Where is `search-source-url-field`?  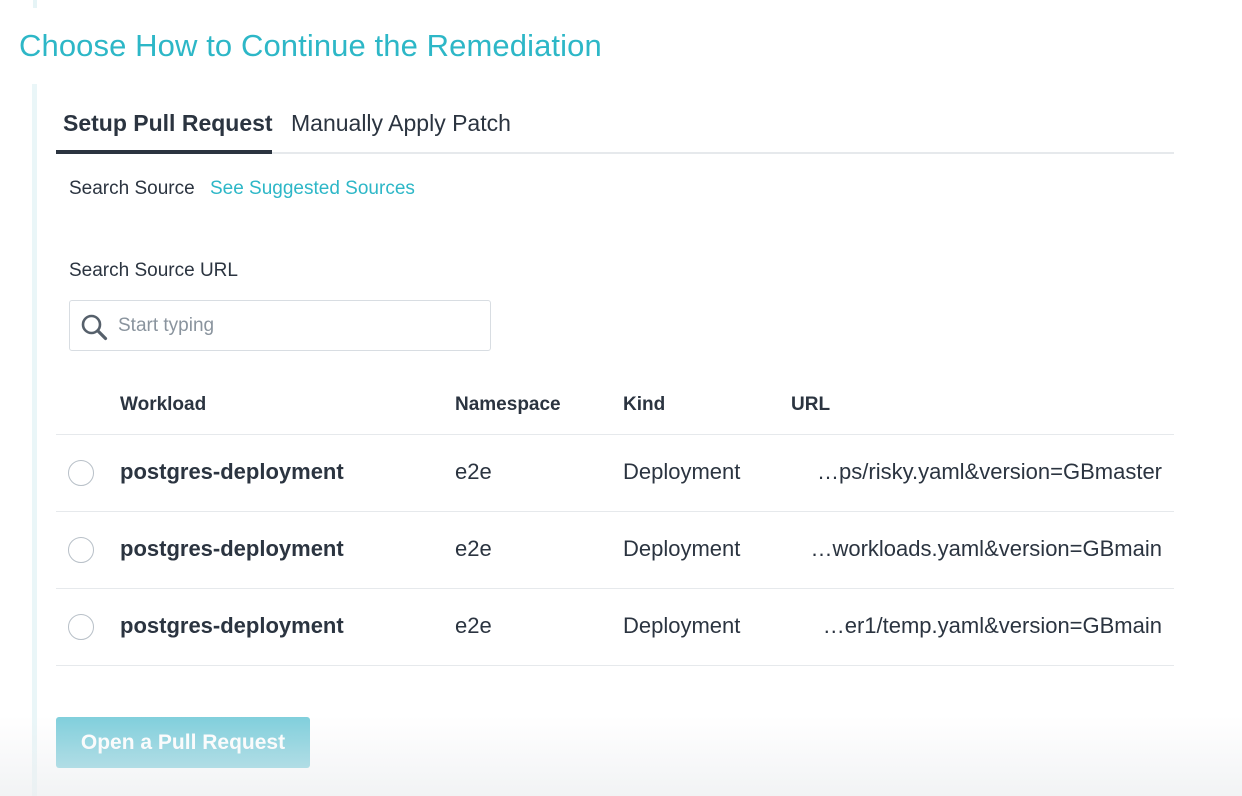 search-source-url-field is located at coordinates (280, 325).